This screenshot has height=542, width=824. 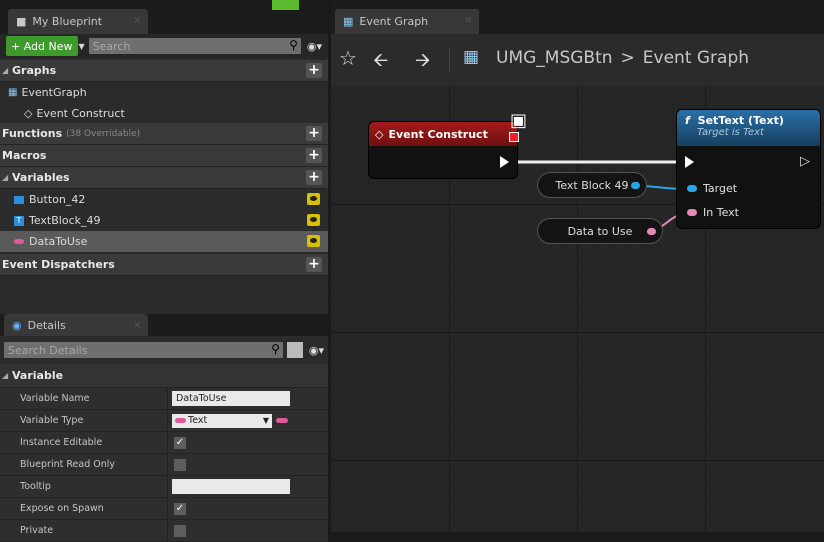 I want to click on add-variable-button: +, so click(x=314, y=177).